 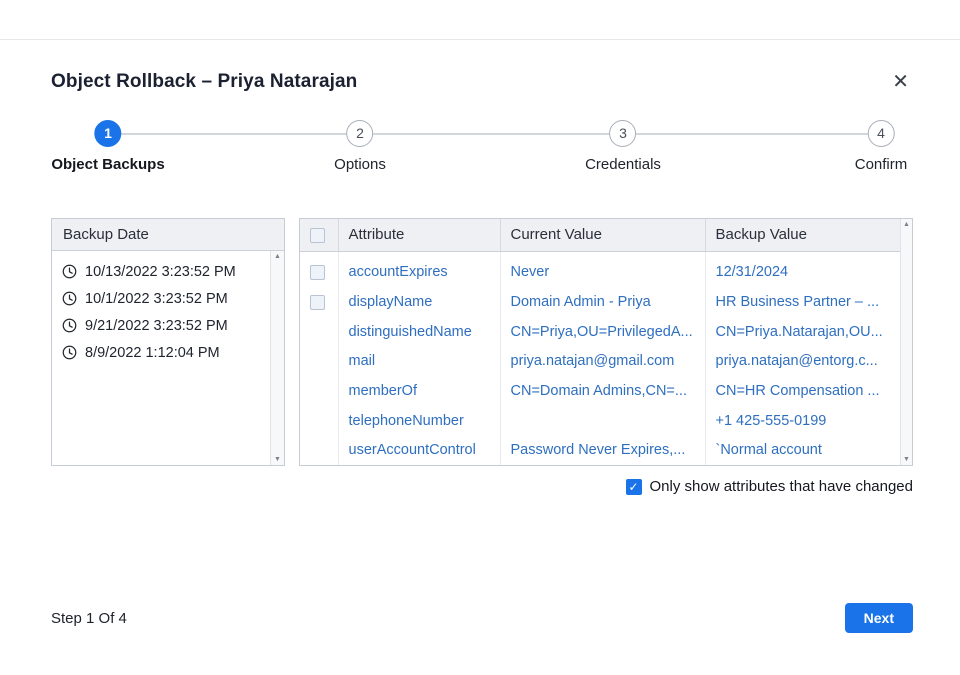 I want to click on backup-date-item: 8/9/2022 1:12:04 PM, so click(x=161, y=352).